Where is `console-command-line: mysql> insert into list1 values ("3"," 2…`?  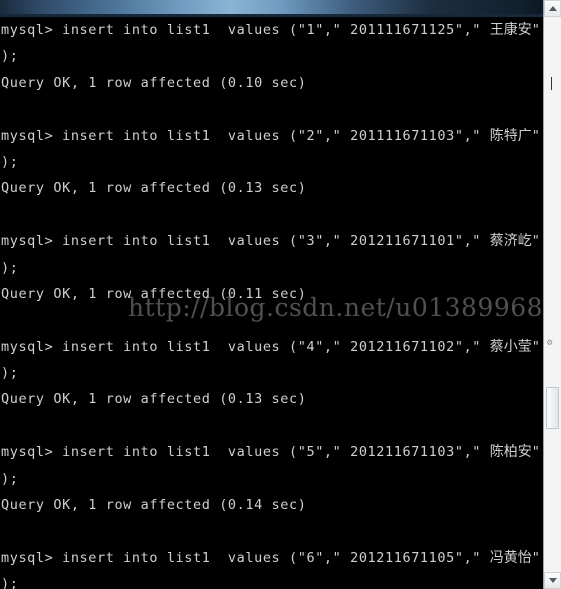 console-command-line: mysql> insert into list1 values ("3"," 2… is located at coordinates (272, 241).